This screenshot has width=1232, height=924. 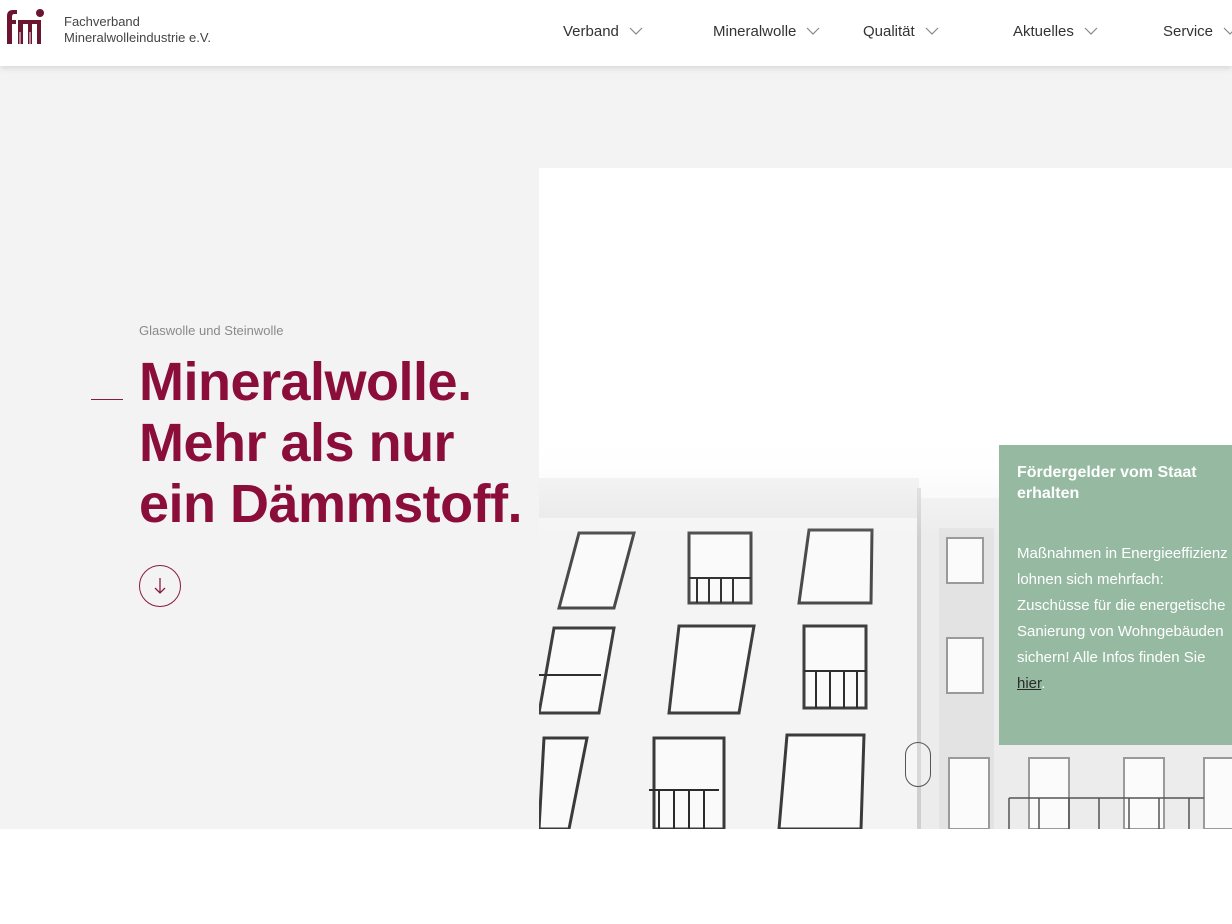 What do you see at coordinates (1043, 683) in the screenshot?
I see `promo-text-end: .` at bounding box center [1043, 683].